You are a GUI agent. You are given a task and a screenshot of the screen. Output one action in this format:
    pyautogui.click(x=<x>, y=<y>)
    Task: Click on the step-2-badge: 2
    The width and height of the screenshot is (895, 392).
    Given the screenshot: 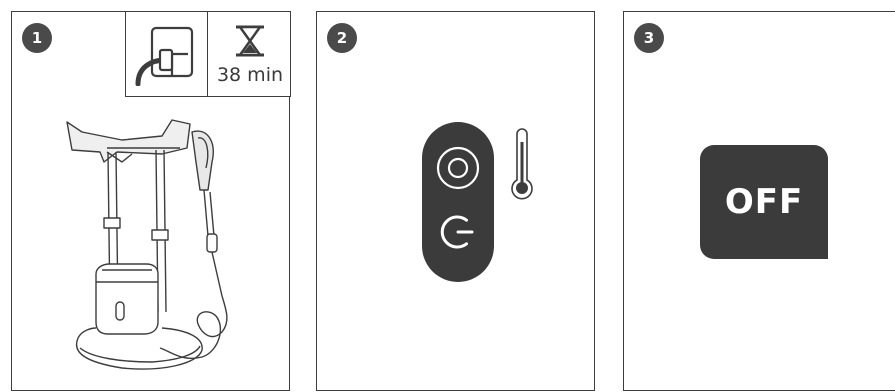 What is the action you would take?
    pyautogui.click(x=342, y=38)
    